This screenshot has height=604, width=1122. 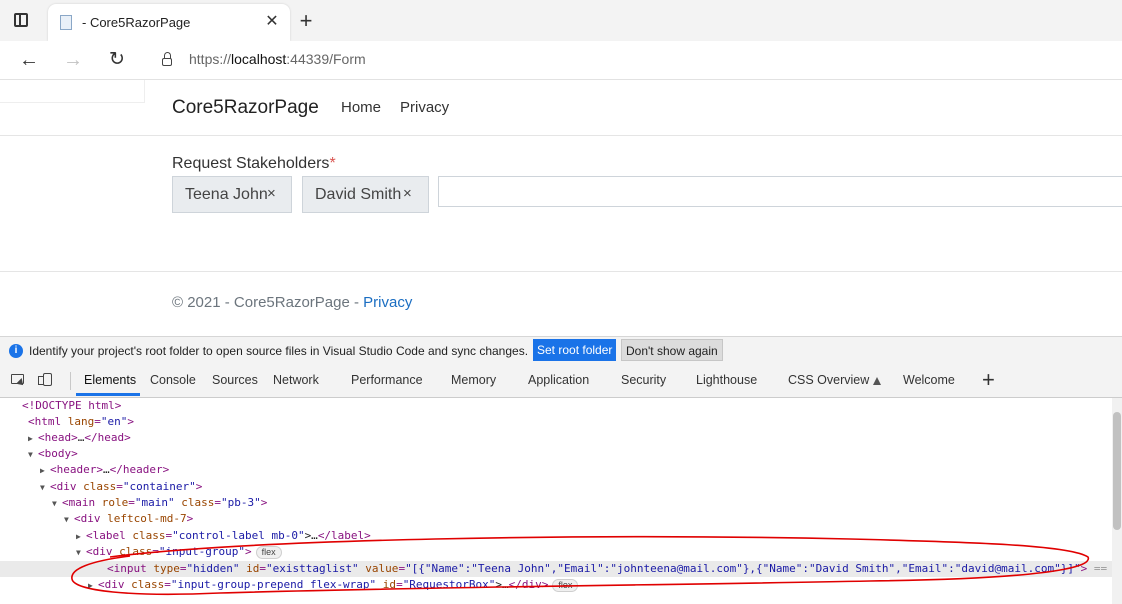 I want to click on attr-name: value, so click(x=378, y=568).